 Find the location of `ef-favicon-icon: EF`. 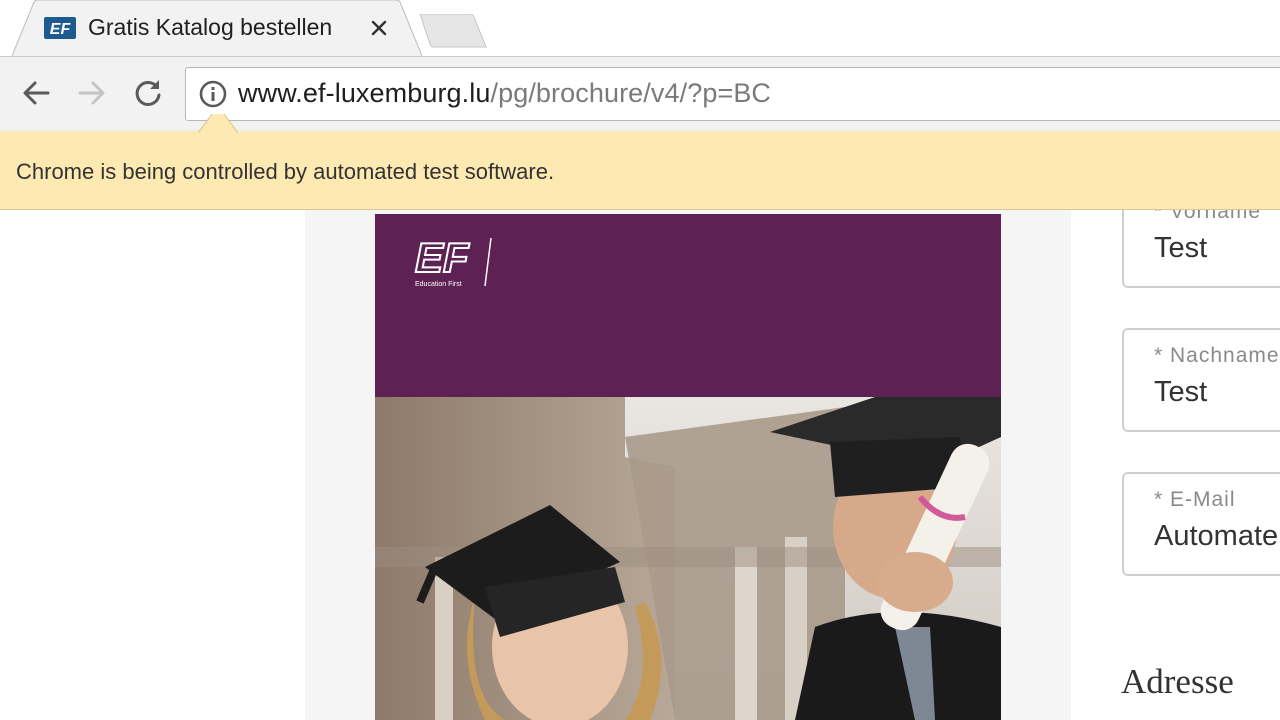

ef-favicon-icon: EF is located at coordinates (60, 28).